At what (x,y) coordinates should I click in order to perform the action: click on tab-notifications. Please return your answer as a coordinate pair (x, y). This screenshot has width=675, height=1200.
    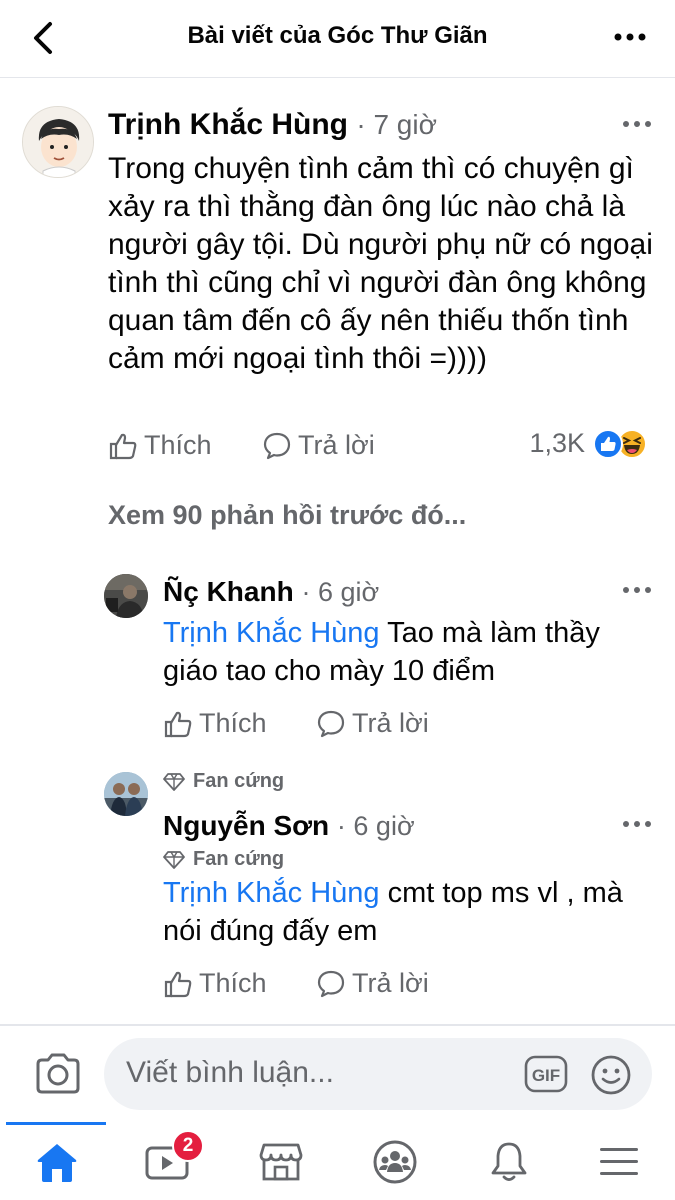
    Looking at the image, I should click on (509, 1162).